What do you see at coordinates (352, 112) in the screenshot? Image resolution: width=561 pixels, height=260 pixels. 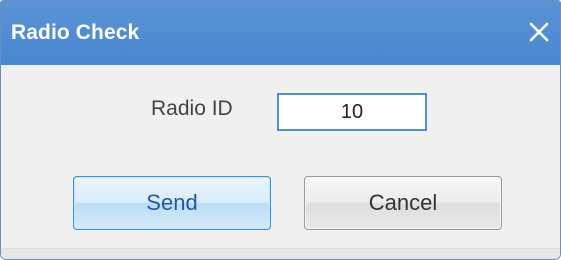 I see `radio-id-input` at bounding box center [352, 112].